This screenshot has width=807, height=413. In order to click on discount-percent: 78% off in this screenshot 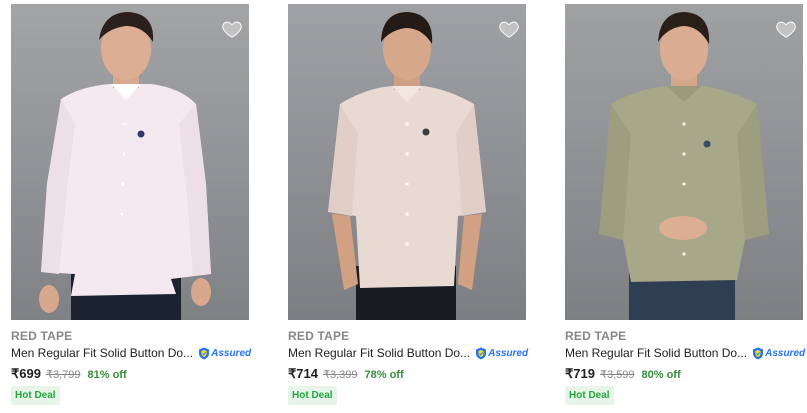, I will do `click(384, 375)`.